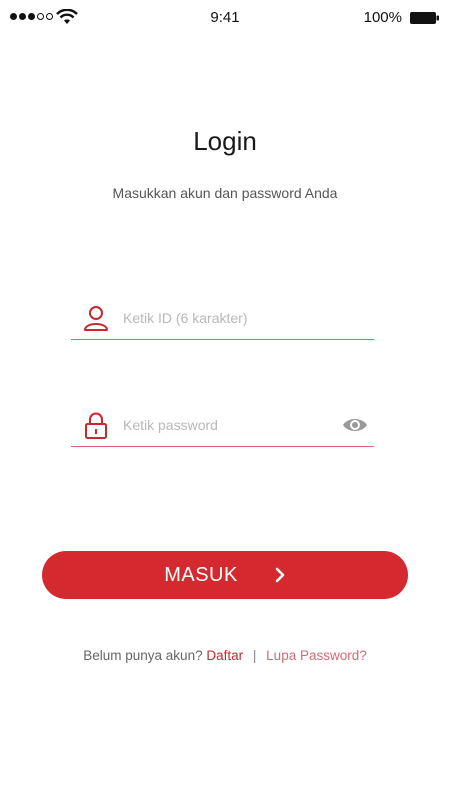  What do you see at coordinates (316, 655) in the screenshot?
I see `forgot-password-link: Lupa Password?` at bounding box center [316, 655].